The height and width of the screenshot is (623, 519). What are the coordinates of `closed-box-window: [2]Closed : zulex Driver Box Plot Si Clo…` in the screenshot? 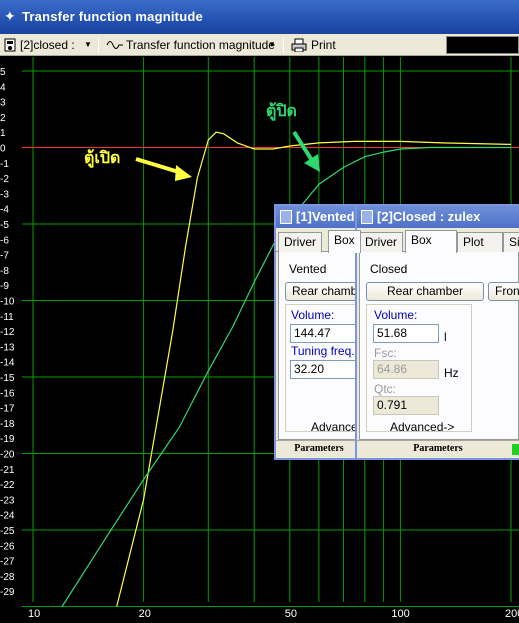 It's located at (437, 332).